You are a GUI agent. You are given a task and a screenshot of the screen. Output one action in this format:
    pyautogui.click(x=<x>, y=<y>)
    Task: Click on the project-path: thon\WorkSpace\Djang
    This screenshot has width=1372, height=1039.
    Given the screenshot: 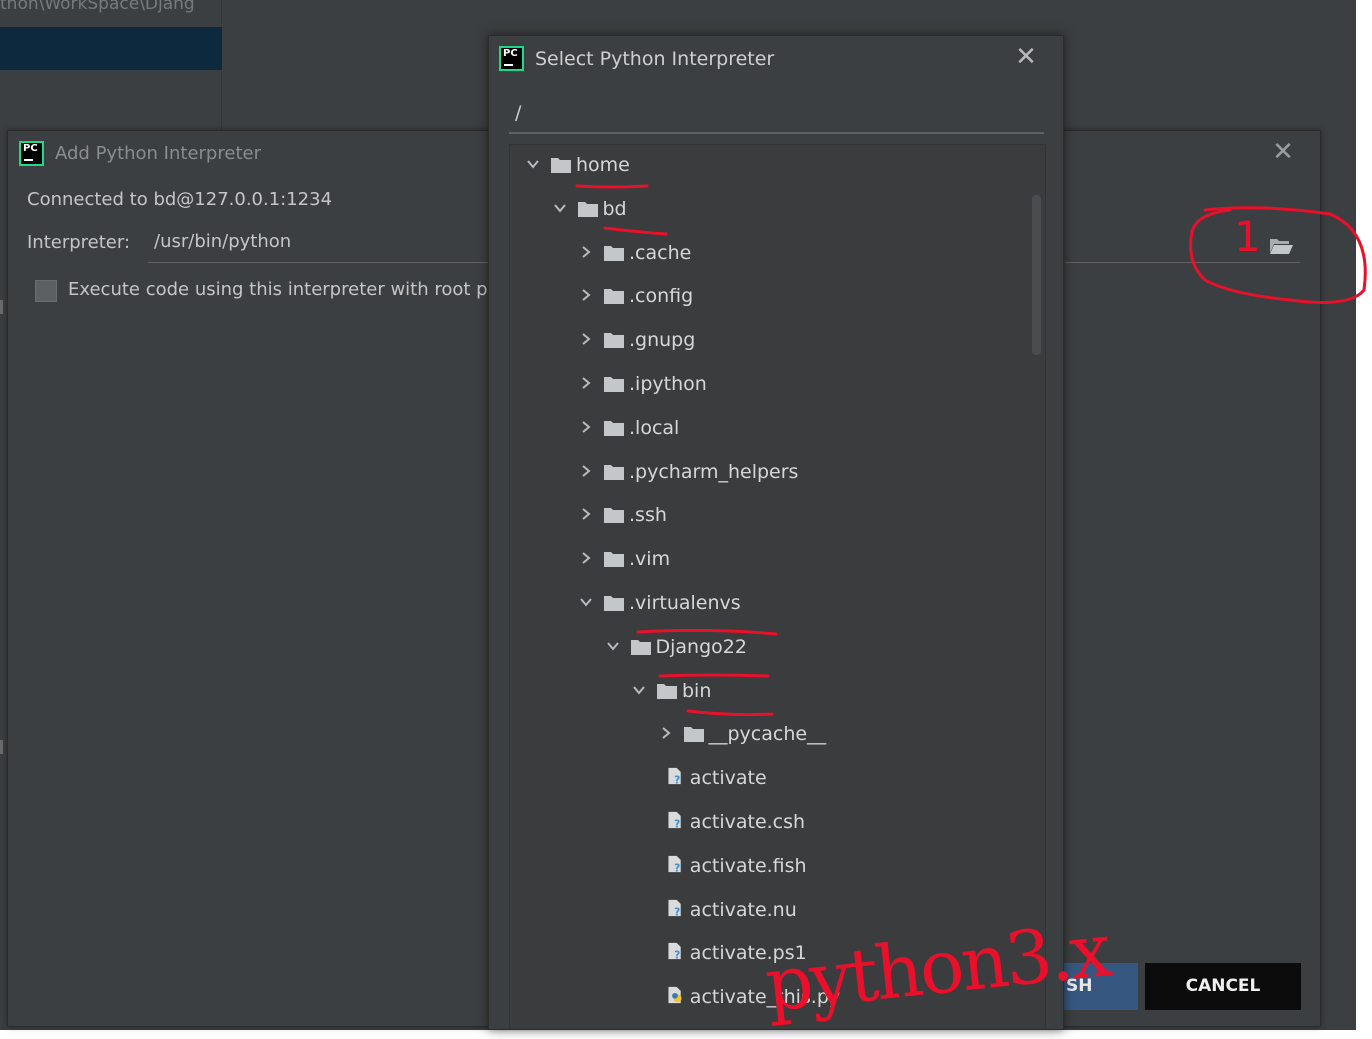 What is the action you would take?
    pyautogui.click(x=97, y=7)
    